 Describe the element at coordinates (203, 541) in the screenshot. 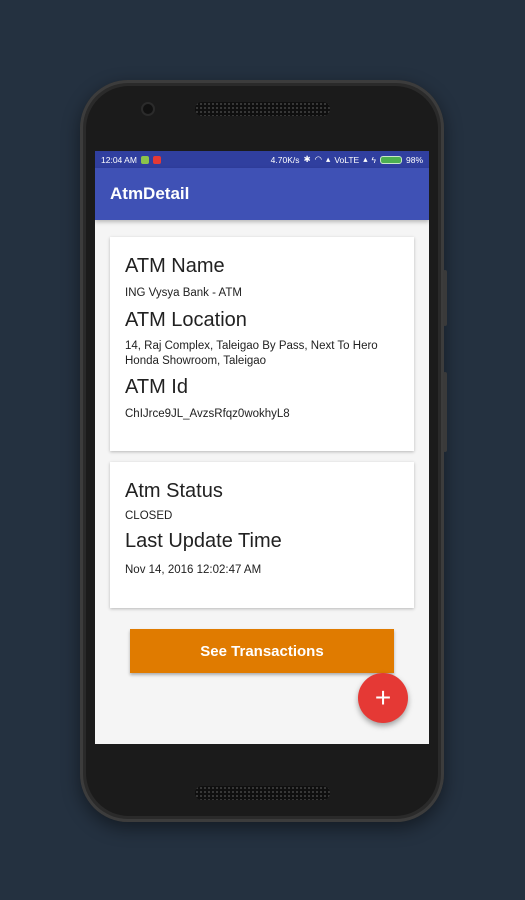

I see `last-update-heading: Last Update Time` at that location.